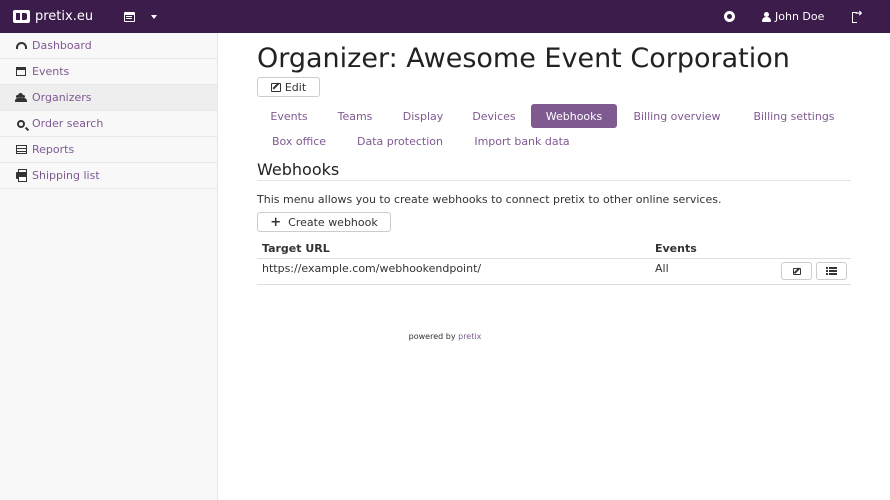 This screenshot has height=500, width=890. I want to click on sidebar-item-order-search: Order search, so click(108, 124).